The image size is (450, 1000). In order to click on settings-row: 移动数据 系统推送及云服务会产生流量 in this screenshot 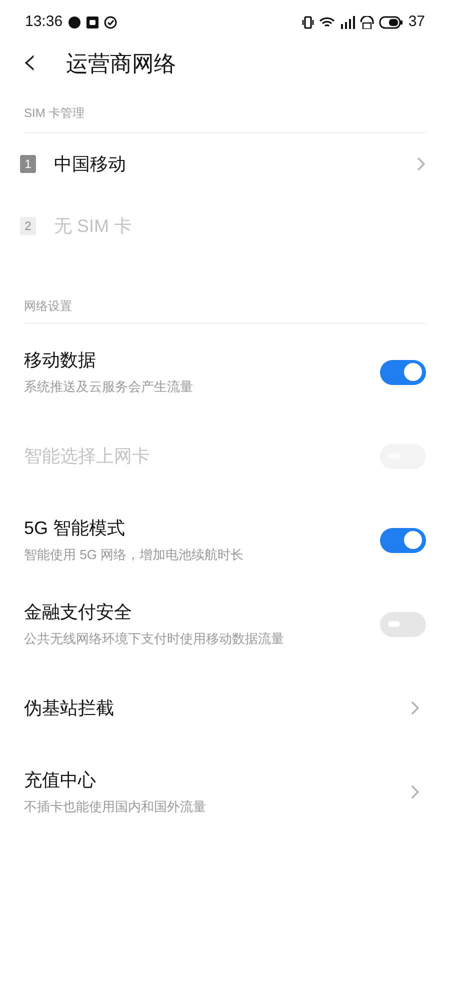, I will do `click(225, 372)`.